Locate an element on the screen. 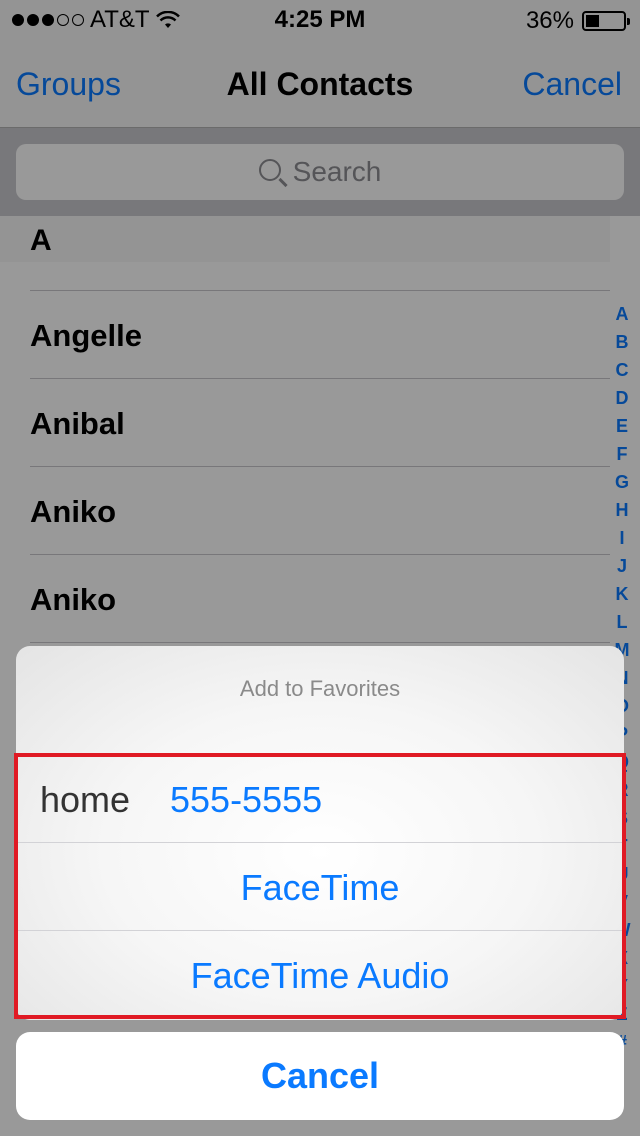 Image resolution: width=640 pixels, height=1136 pixels. facetime-label: FaceTime is located at coordinates (320, 887).